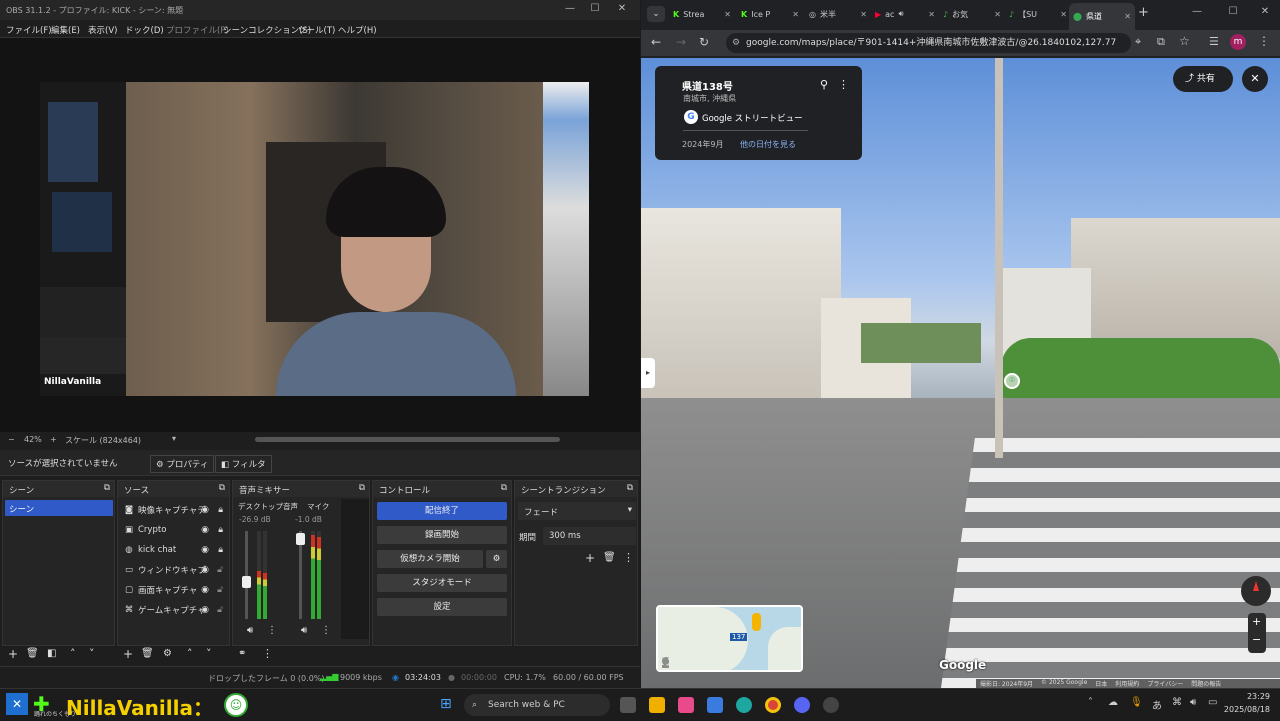  Describe the element at coordinates (442, 511) in the screenshot. I see `stop-stream-button: 配信終了` at that location.